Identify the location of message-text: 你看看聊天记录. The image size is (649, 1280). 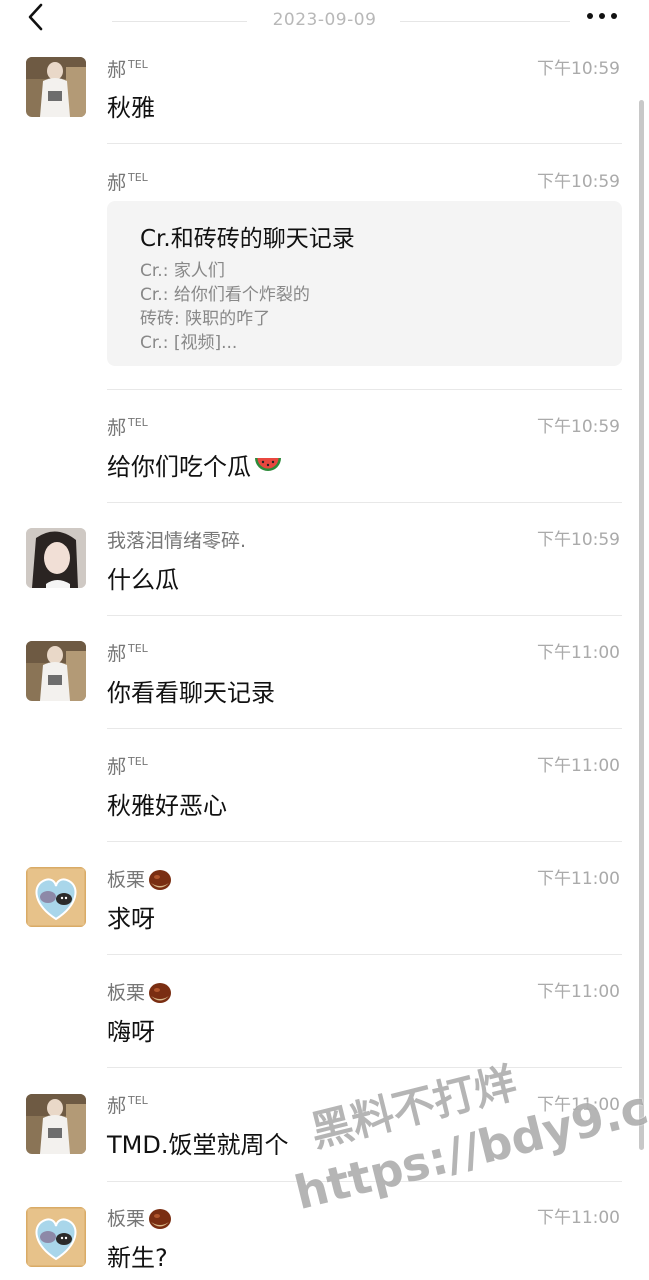
(191, 693).